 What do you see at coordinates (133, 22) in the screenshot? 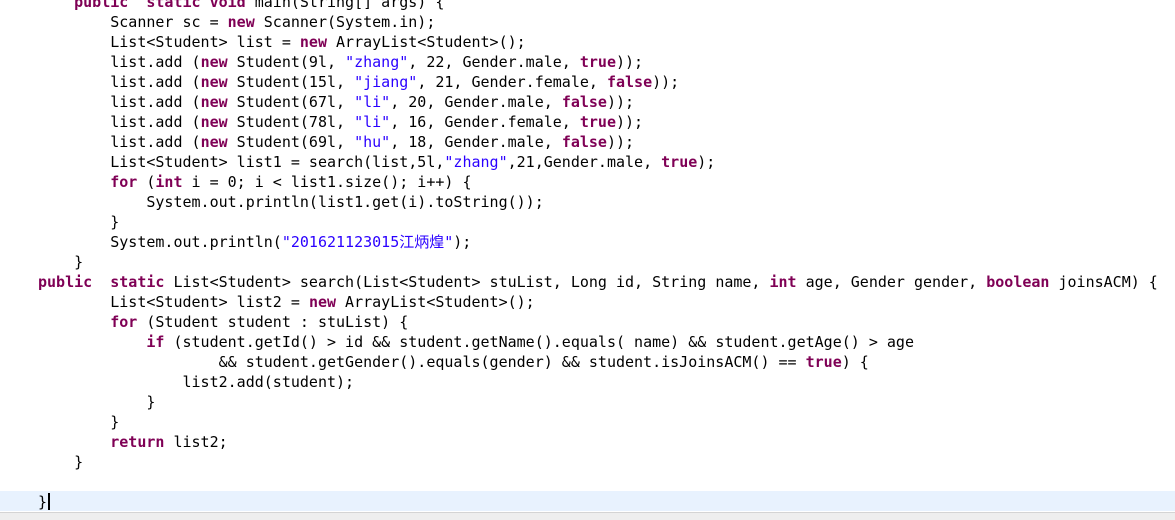
I see `code-text: Scanner sc =` at bounding box center [133, 22].